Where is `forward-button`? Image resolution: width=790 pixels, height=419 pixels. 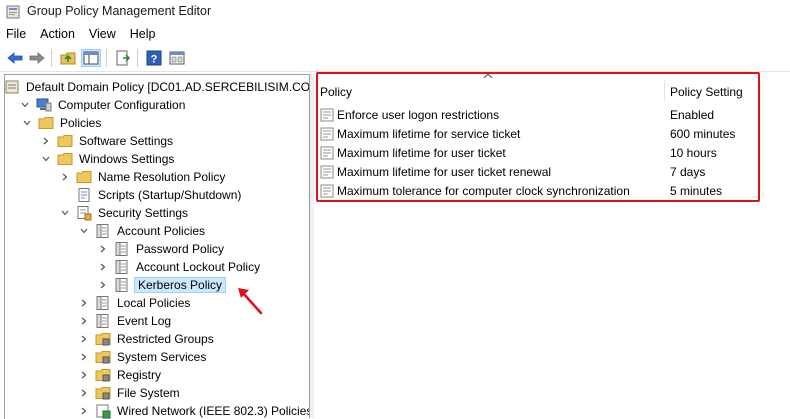
forward-button is located at coordinates (37, 58).